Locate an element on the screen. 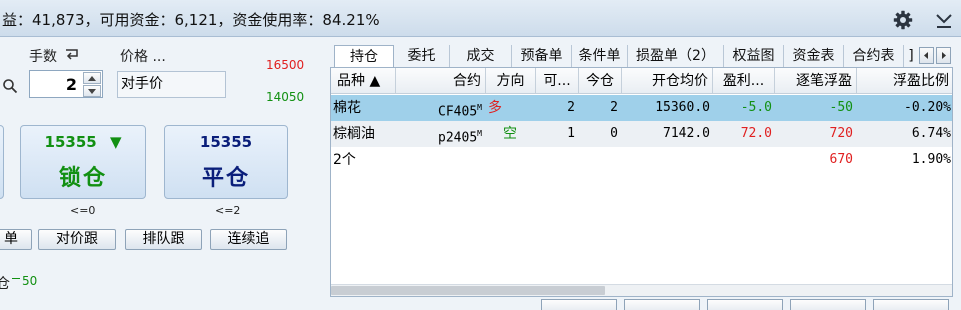 The width and height of the screenshot is (961, 310). cell-total-count: 2个 is located at coordinates (344, 160).